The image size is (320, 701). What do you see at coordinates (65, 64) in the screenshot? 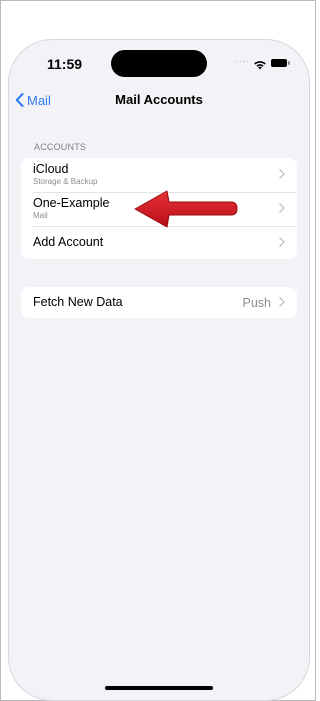
I see `status-time: 11:59` at bounding box center [65, 64].